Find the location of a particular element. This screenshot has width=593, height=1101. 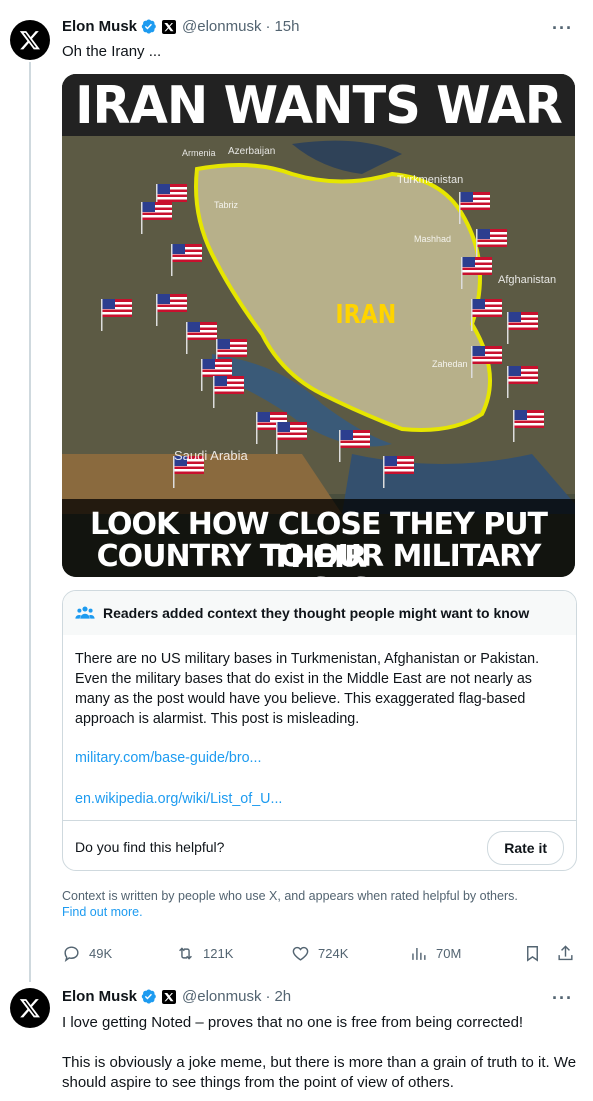

reply-count: 49K is located at coordinates (101, 953).